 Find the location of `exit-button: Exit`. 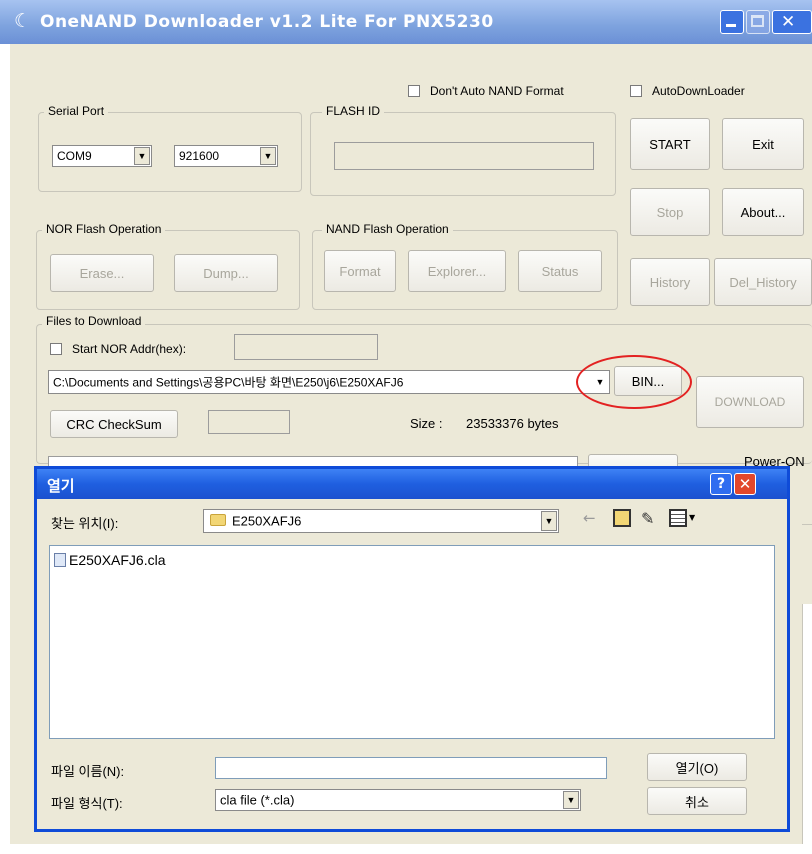

exit-button: Exit is located at coordinates (763, 144).